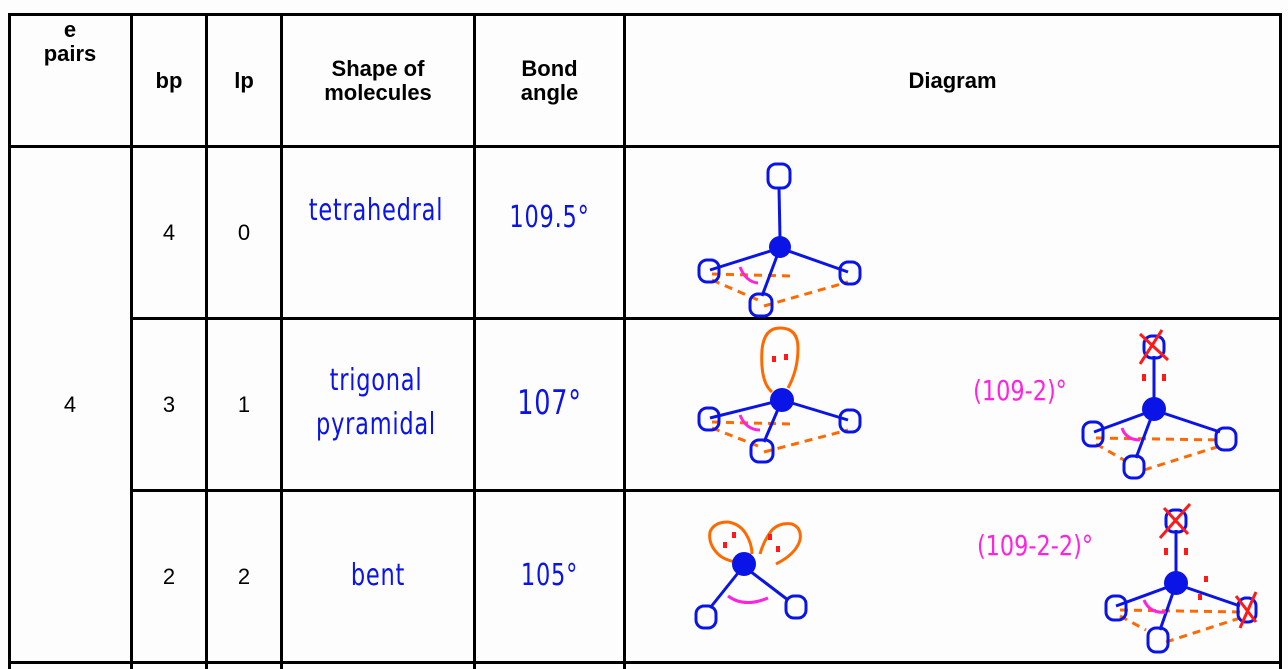 The image size is (1288, 669). I want to click on header-shape-line2: molecules, so click(378, 92).